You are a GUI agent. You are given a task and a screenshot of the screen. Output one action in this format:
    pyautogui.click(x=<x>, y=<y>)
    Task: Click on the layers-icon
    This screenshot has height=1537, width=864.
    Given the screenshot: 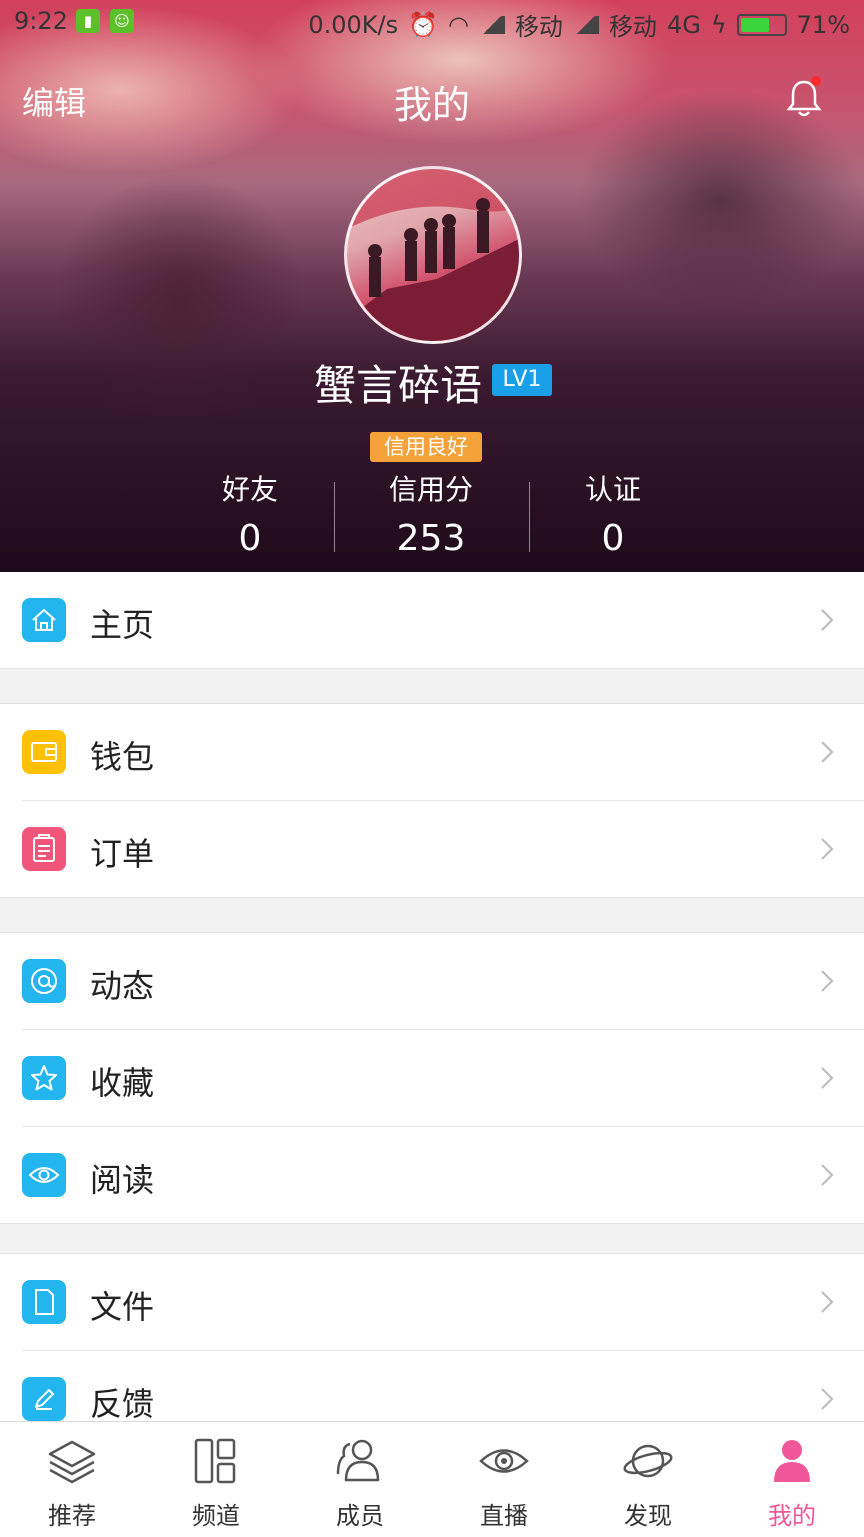 What is the action you would take?
    pyautogui.click(x=72, y=1462)
    